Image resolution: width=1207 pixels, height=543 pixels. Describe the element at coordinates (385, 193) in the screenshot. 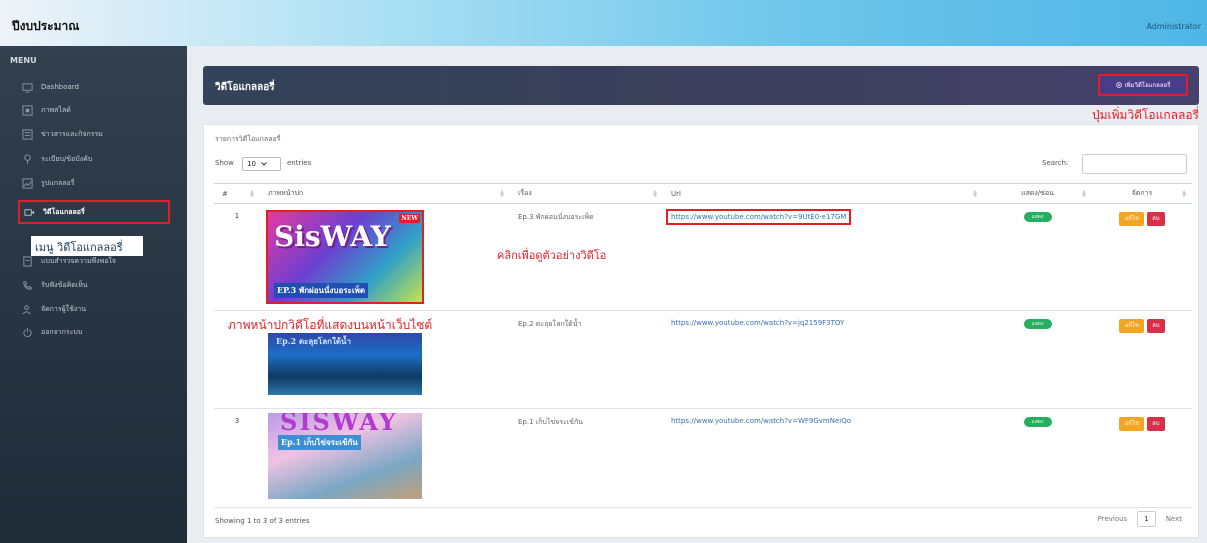

I see `column-header-cover: ภาพหน้าปก ▲ ▼` at that location.